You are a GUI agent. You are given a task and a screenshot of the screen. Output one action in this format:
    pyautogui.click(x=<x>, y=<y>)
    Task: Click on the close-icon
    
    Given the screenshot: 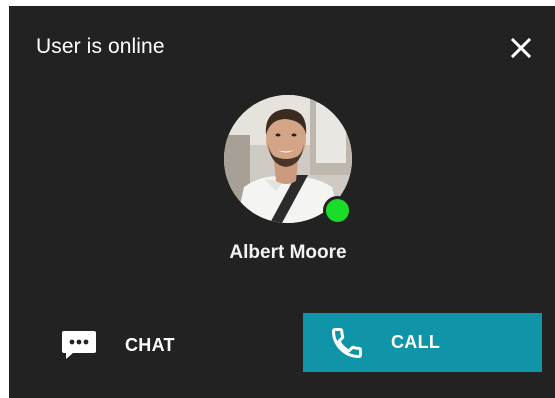 What is the action you would take?
    pyautogui.click(x=521, y=48)
    